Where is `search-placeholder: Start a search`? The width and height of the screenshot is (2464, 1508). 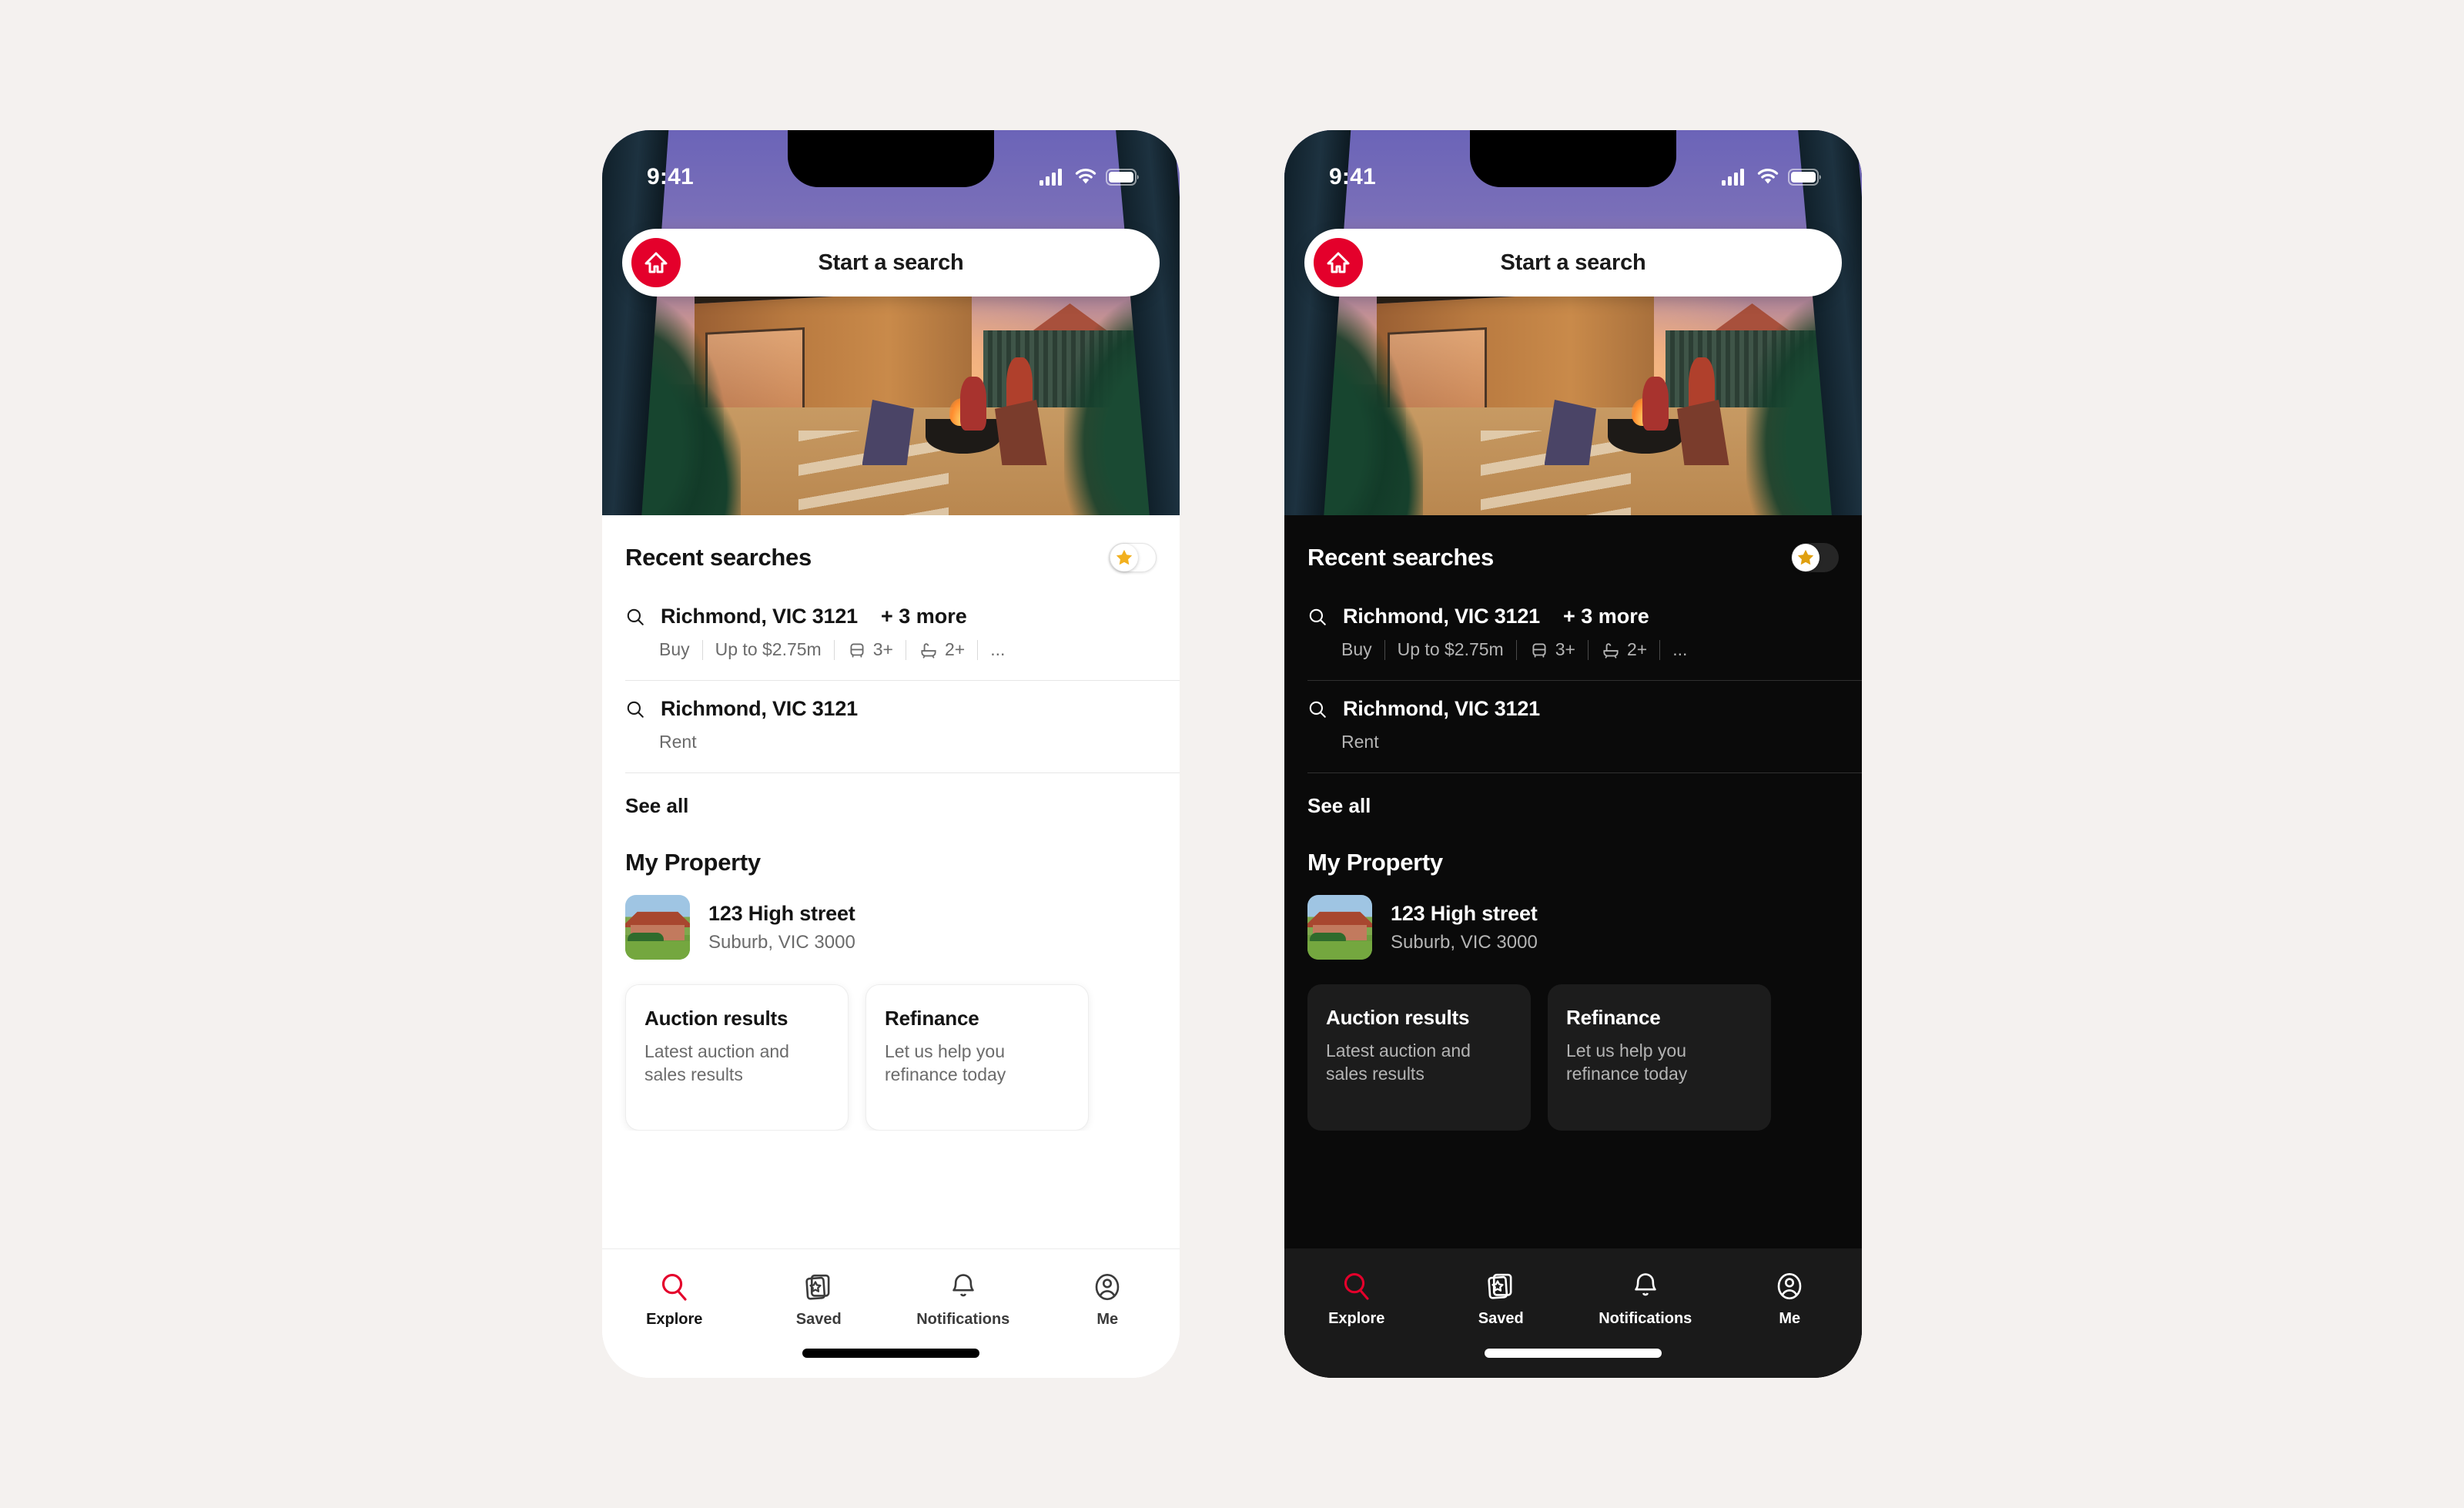
search-placeholder: Start a search is located at coordinates (1573, 262).